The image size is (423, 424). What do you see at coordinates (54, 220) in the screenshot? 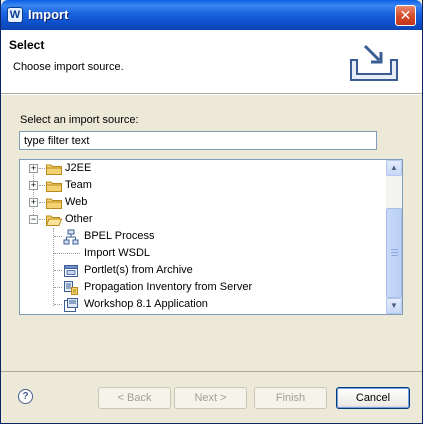
I see `open-folder-icon` at bounding box center [54, 220].